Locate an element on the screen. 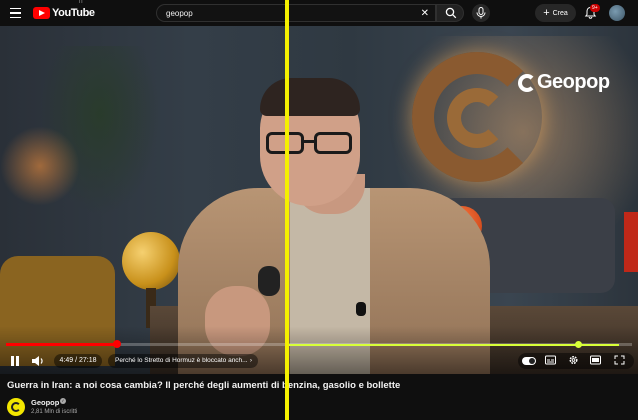  progress-fill is located at coordinates (61, 344).